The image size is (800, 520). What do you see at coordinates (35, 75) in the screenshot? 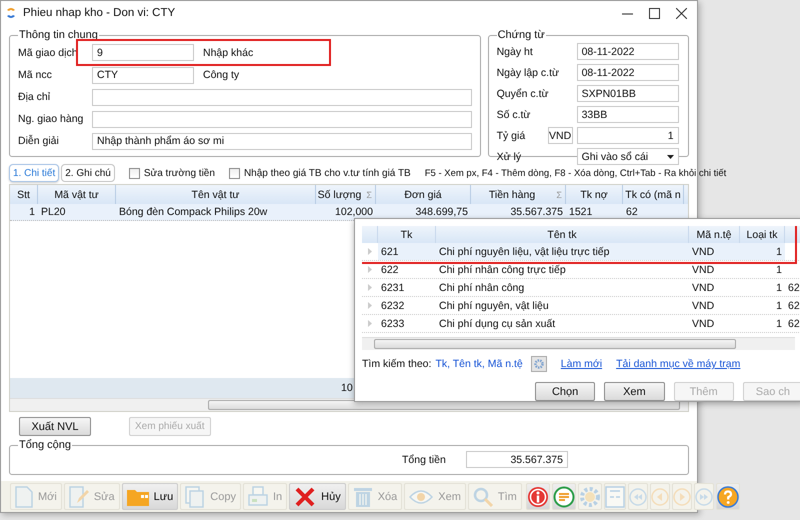
I see `field-label: Mã ncc` at bounding box center [35, 75].